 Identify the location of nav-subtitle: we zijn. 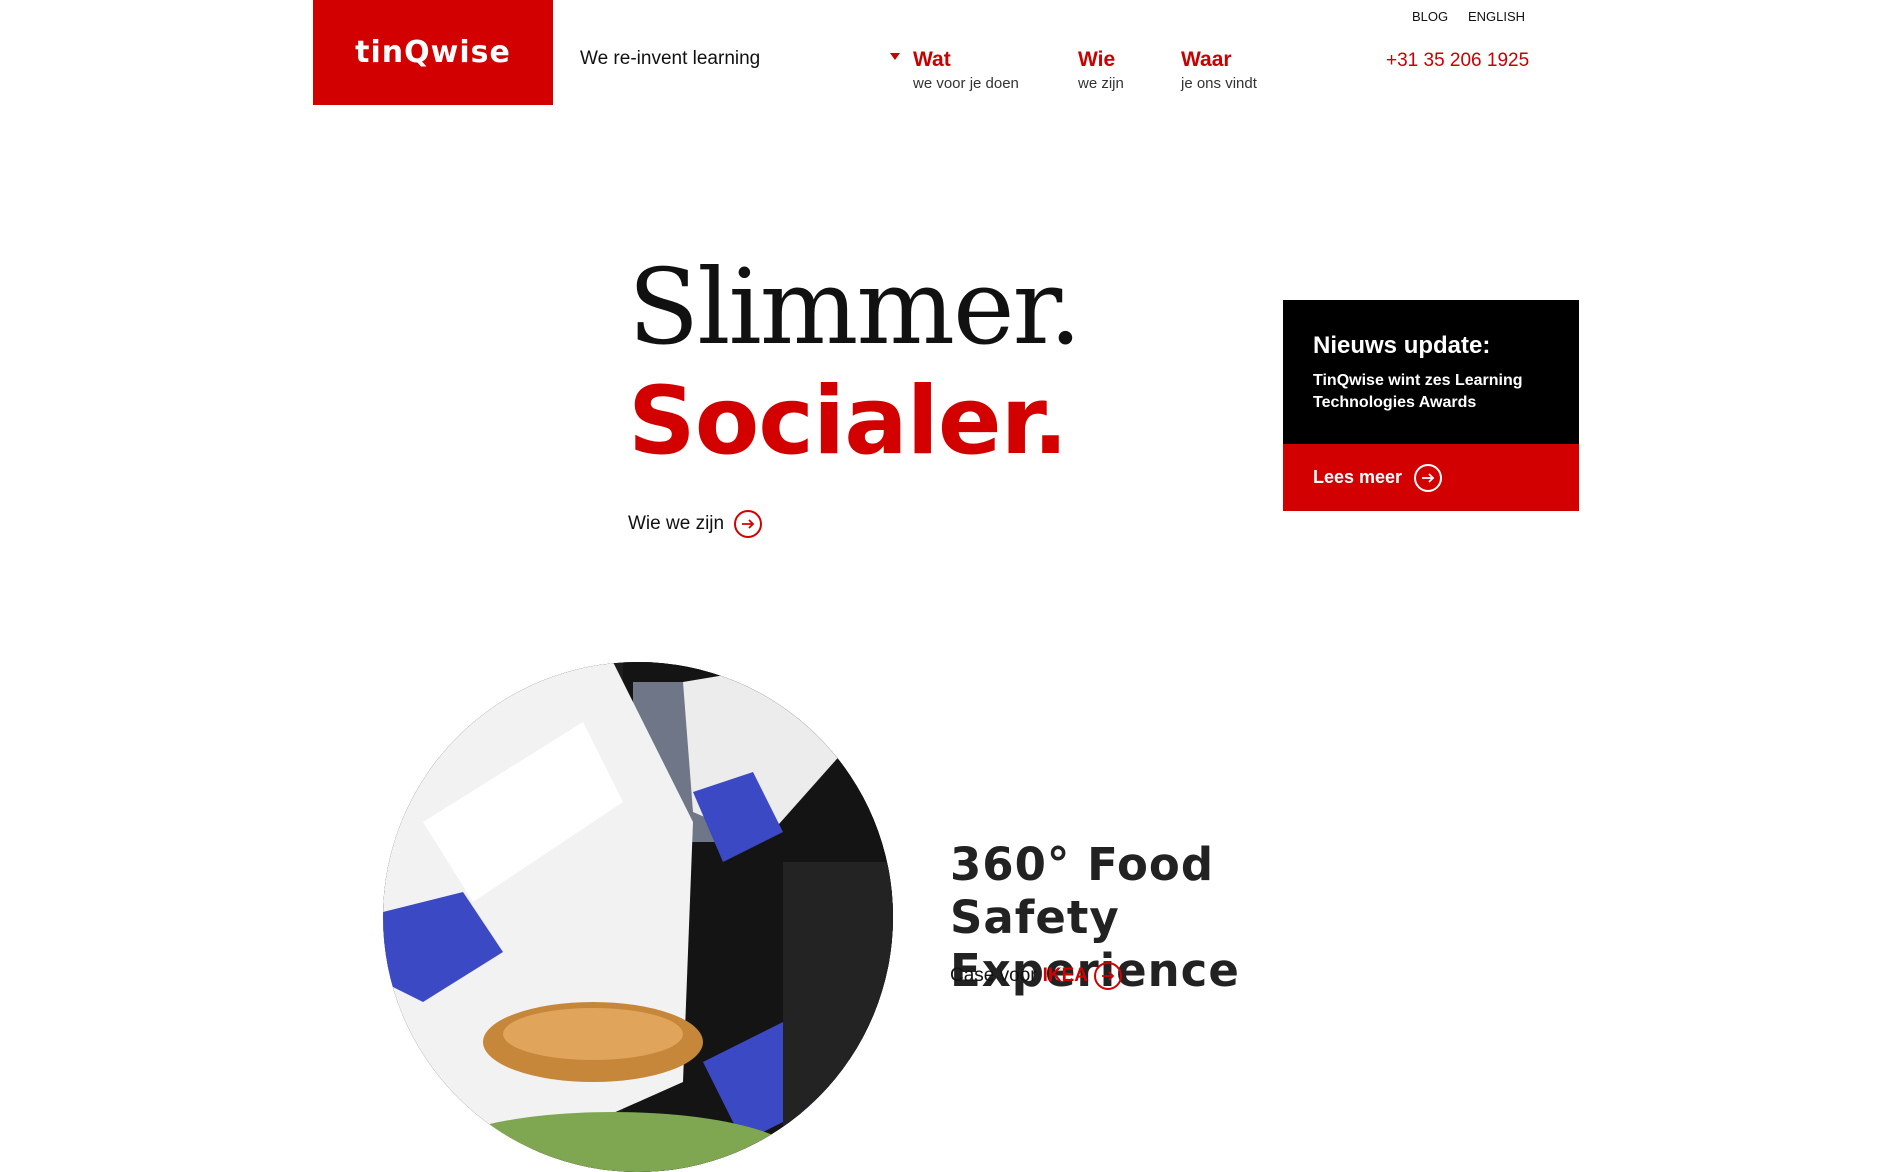
(1101, 83).